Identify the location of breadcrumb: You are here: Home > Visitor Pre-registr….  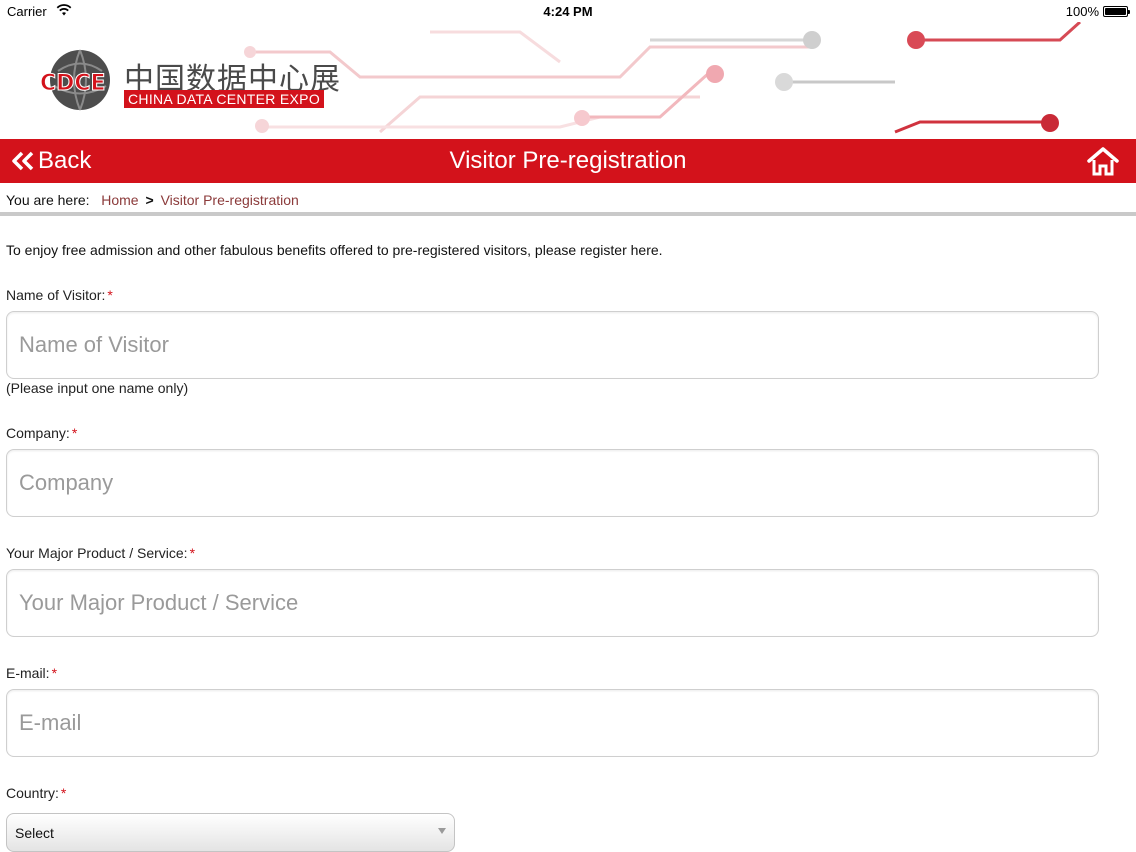
(568, 199).